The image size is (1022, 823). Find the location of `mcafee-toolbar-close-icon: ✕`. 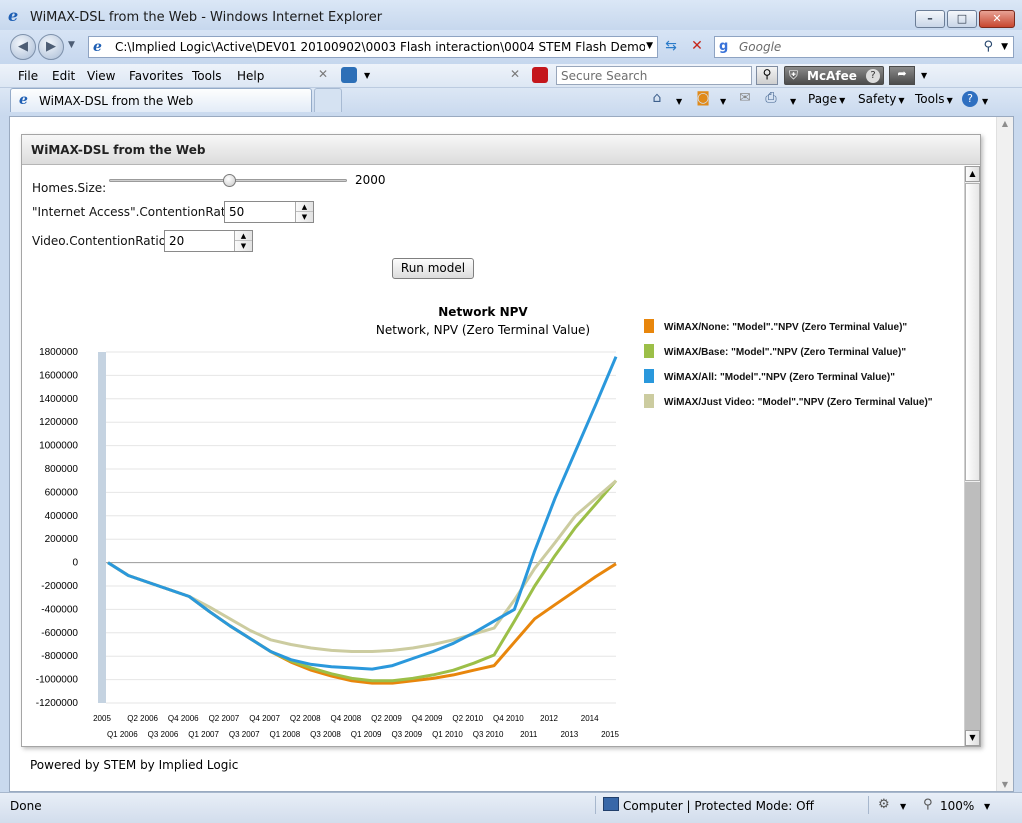

mcafee-toolbar-close-icon: ✕ is located at coordinates (515, 74).